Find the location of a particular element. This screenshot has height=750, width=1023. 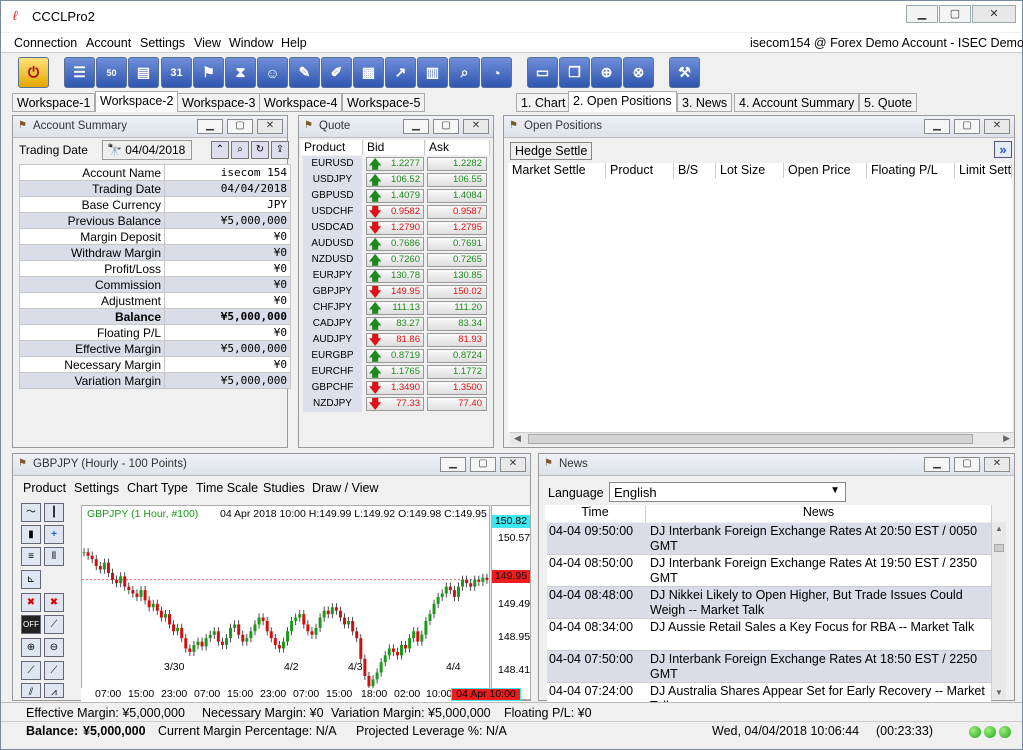

quote-row: GBPCHF 🡇 1.3490 1.3500 is located at coordinates (396, 388).